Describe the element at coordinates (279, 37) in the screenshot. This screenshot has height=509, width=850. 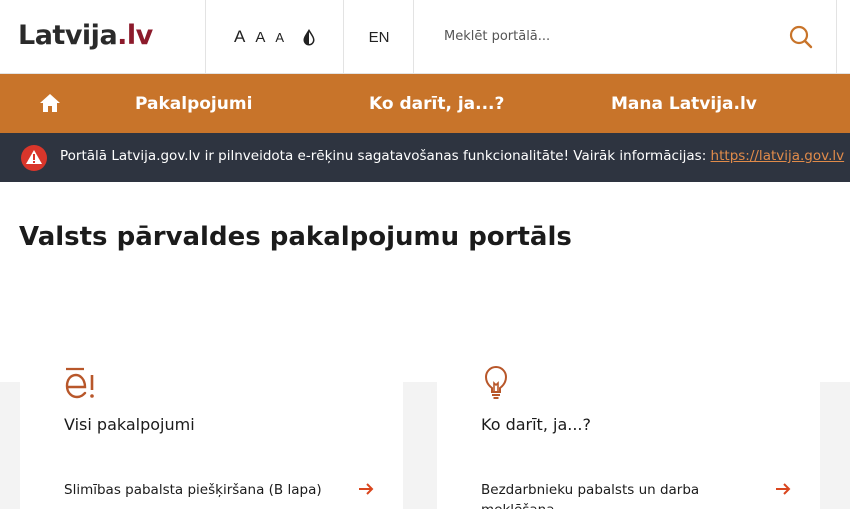
I see `font-size-small-button: A` at that location.